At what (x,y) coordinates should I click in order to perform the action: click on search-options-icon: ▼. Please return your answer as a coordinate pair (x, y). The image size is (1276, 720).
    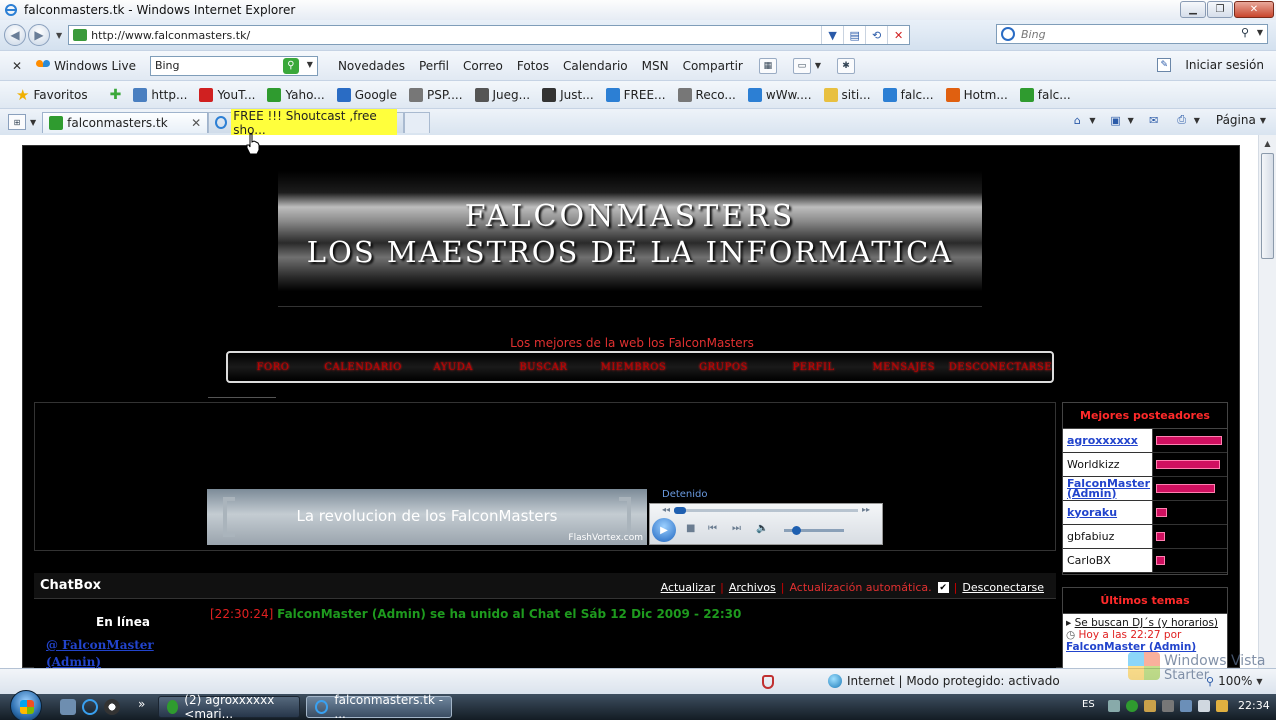
    Looking at the image, I should click on (1260, 32).